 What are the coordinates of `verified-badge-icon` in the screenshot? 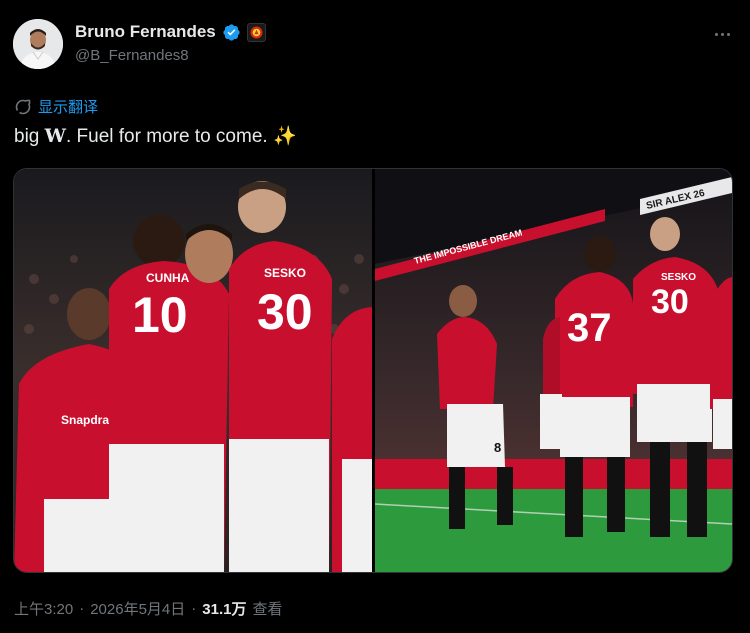 It's located at (231, 32).